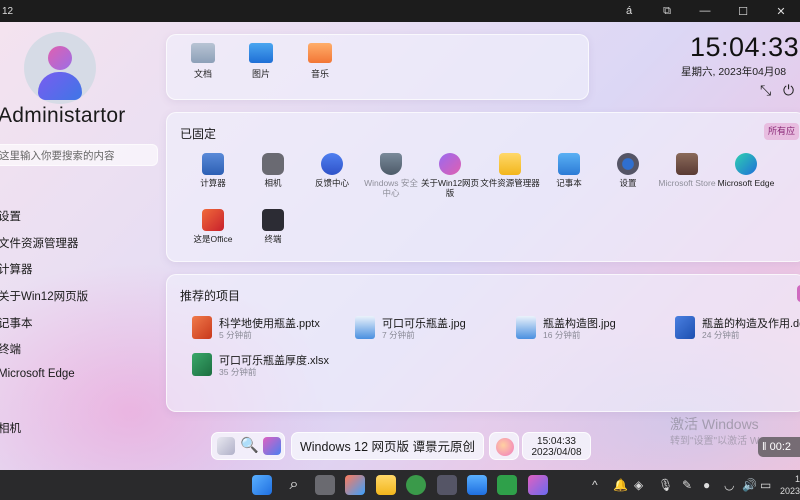 This screenshot has height=500, width=800. Describe the element at coordinates (416, 485) in the screenshot. I see `green-app-taskbar-icon` at that location.